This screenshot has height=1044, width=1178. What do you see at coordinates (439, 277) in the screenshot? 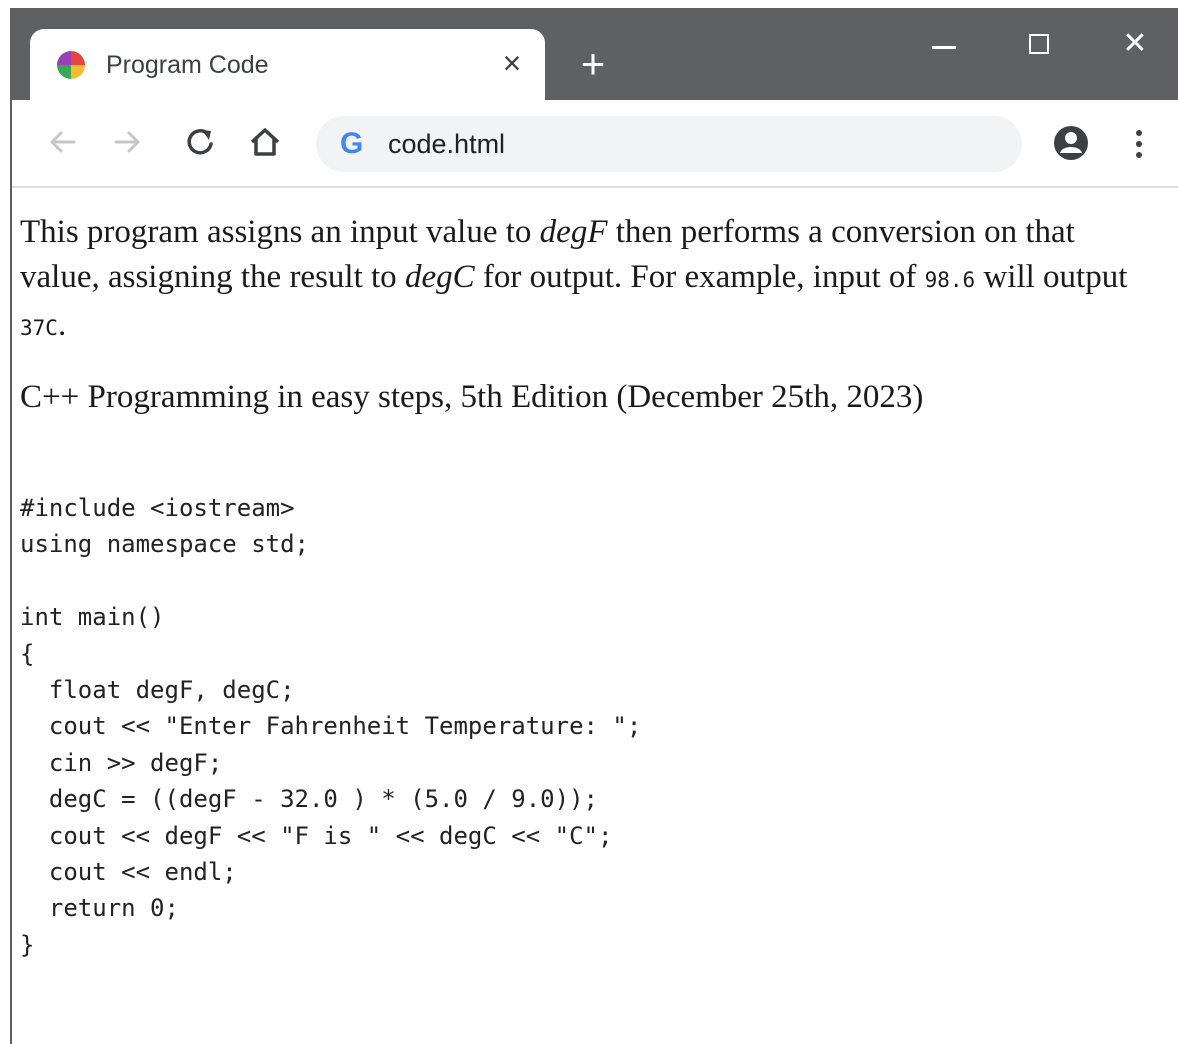
I see `var-degc: degC` at bounding box center [439, 277].